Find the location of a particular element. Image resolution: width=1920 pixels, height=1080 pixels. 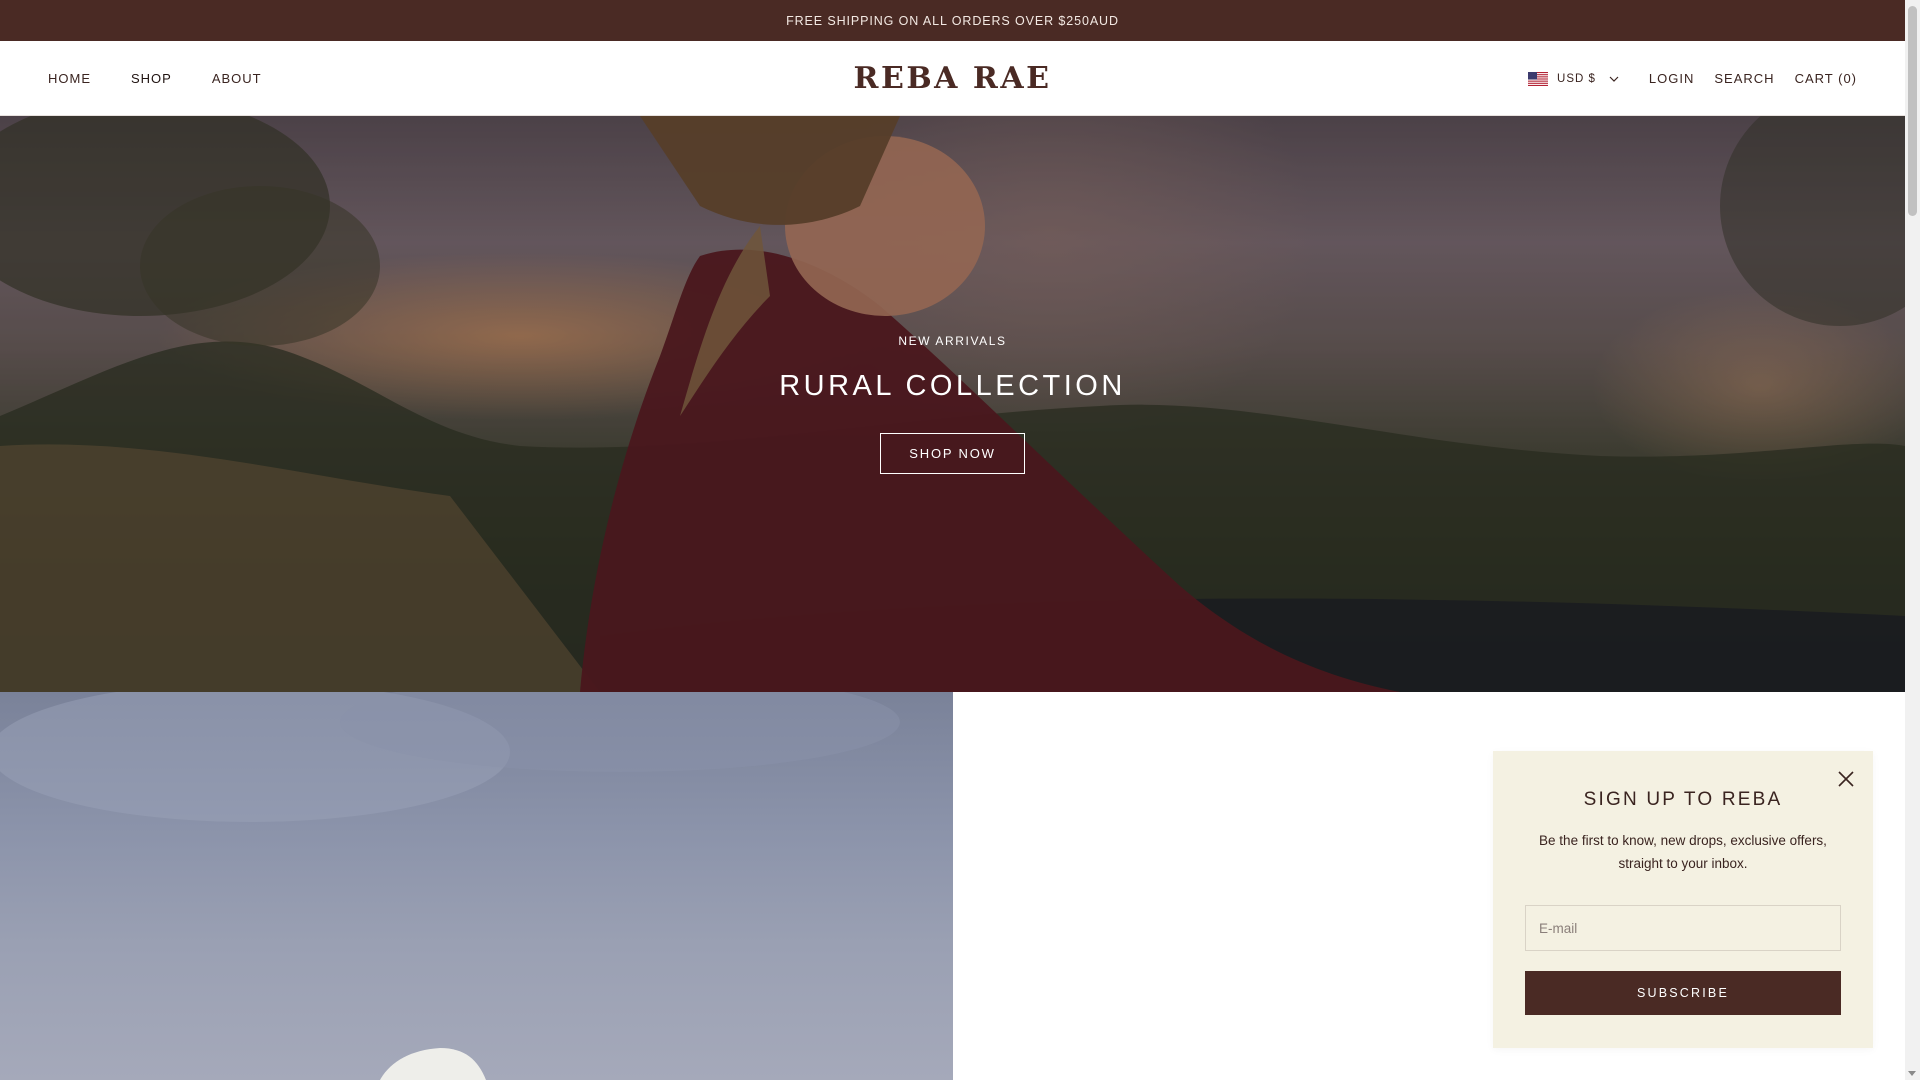

header-actions: USD $ LOGIN SEARCH CART (0) is located at coordinates (1692, 78).